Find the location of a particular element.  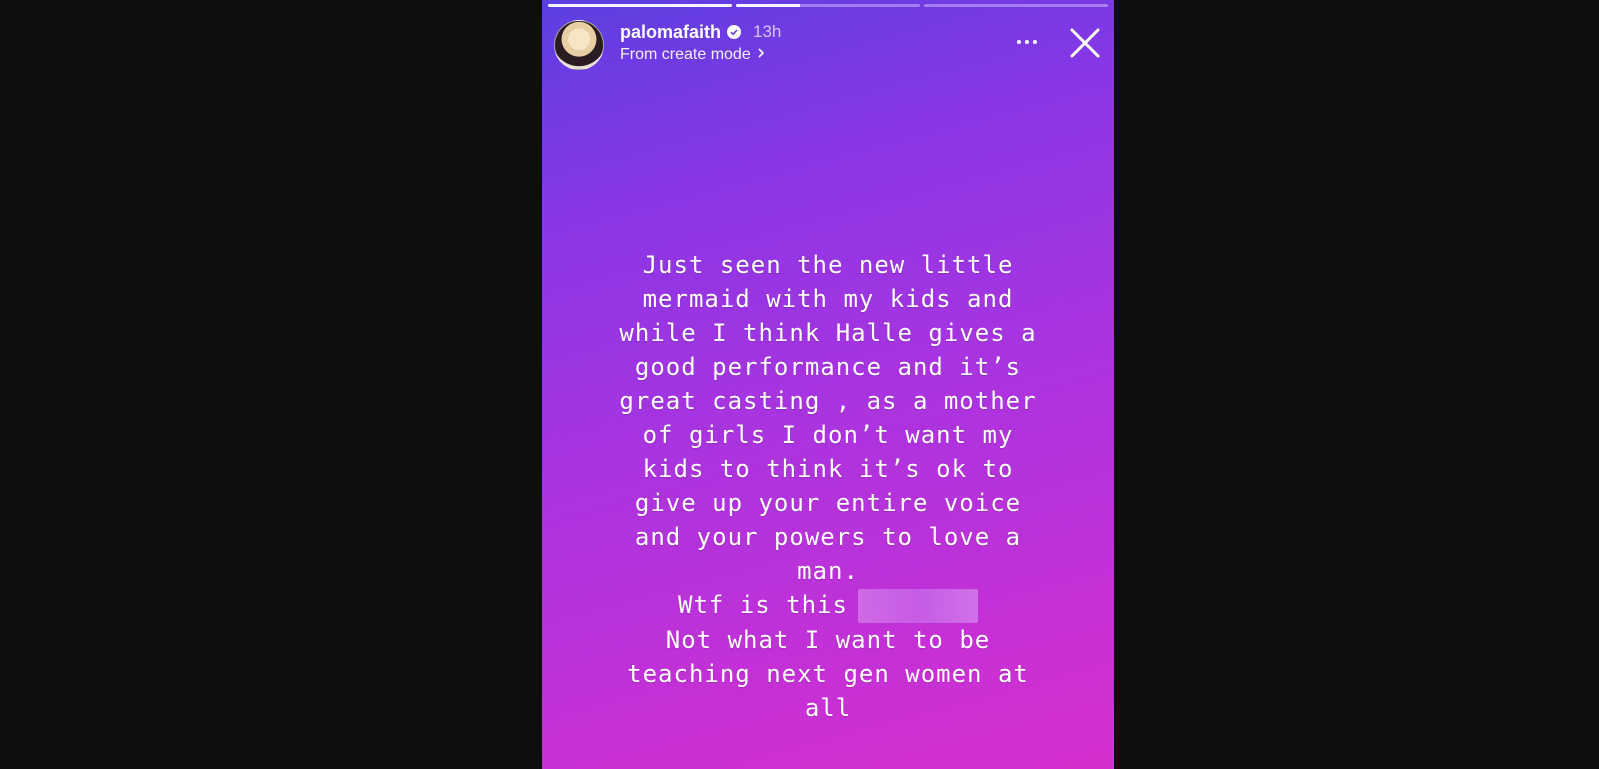

caption-line: and your powers to love a is located at coordinates (828, 537).